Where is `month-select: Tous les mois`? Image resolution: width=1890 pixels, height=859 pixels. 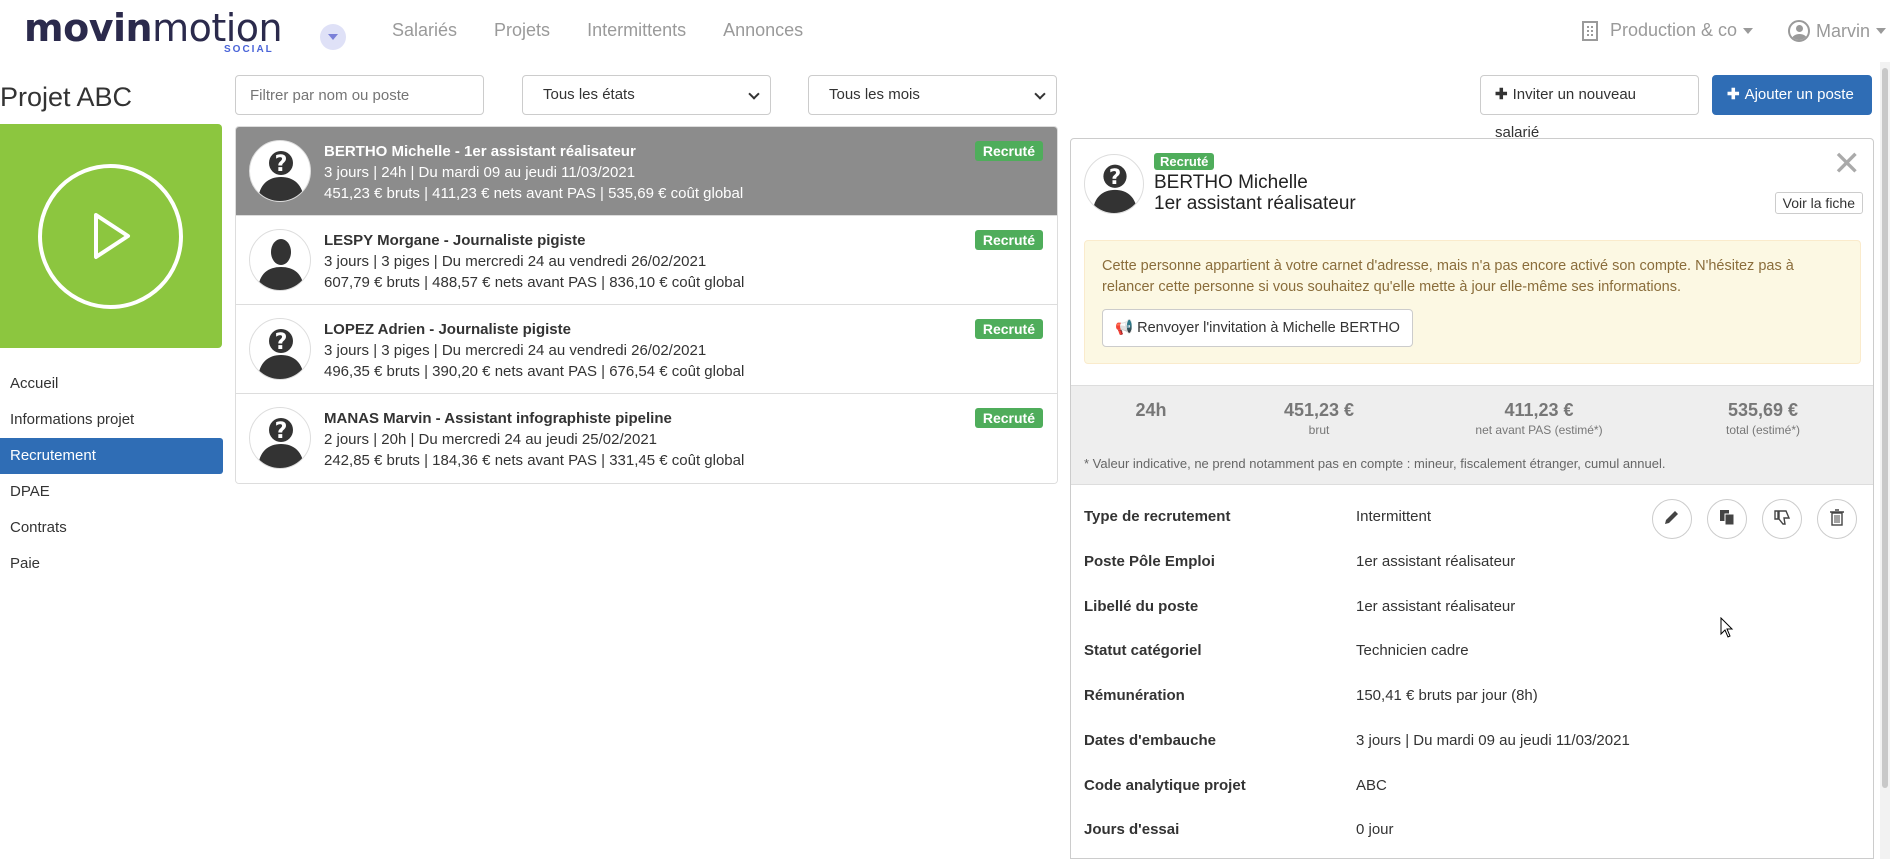 month-select: Tous les mois is located at coordinates (932, 95).